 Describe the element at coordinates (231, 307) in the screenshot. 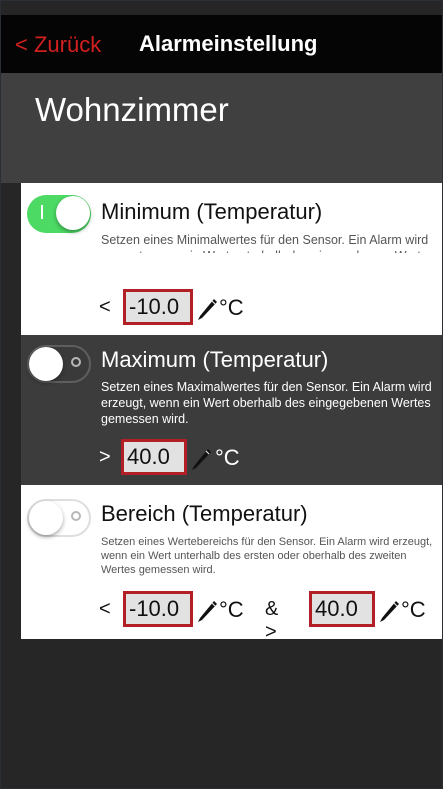

I see `minimum-unit: °C` at that location.